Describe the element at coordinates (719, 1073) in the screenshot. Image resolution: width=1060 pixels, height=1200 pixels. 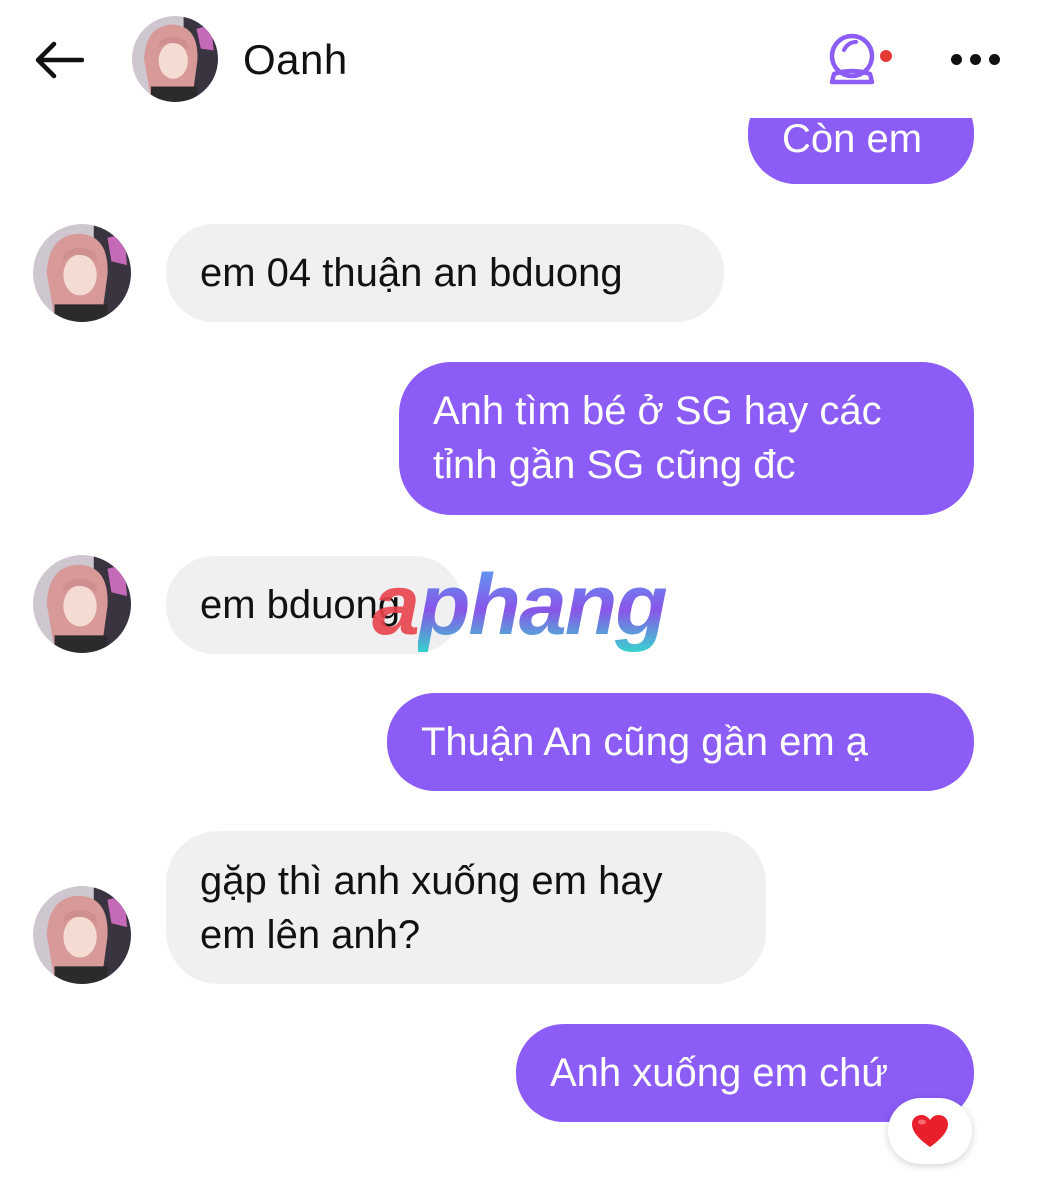
I see `message-text: Anh xuống em chứ` at that location.